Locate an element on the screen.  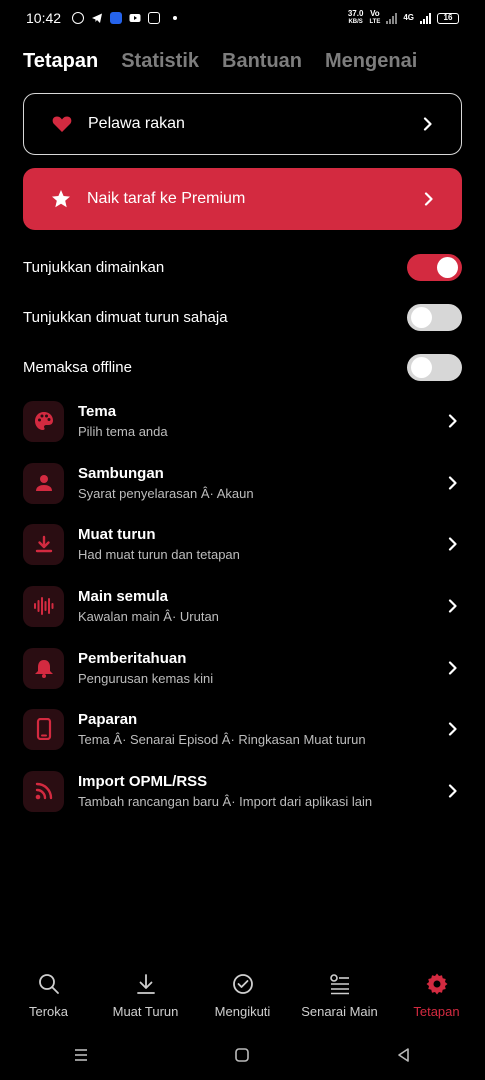
app-notification-icon is located at coordinates (116, 18).